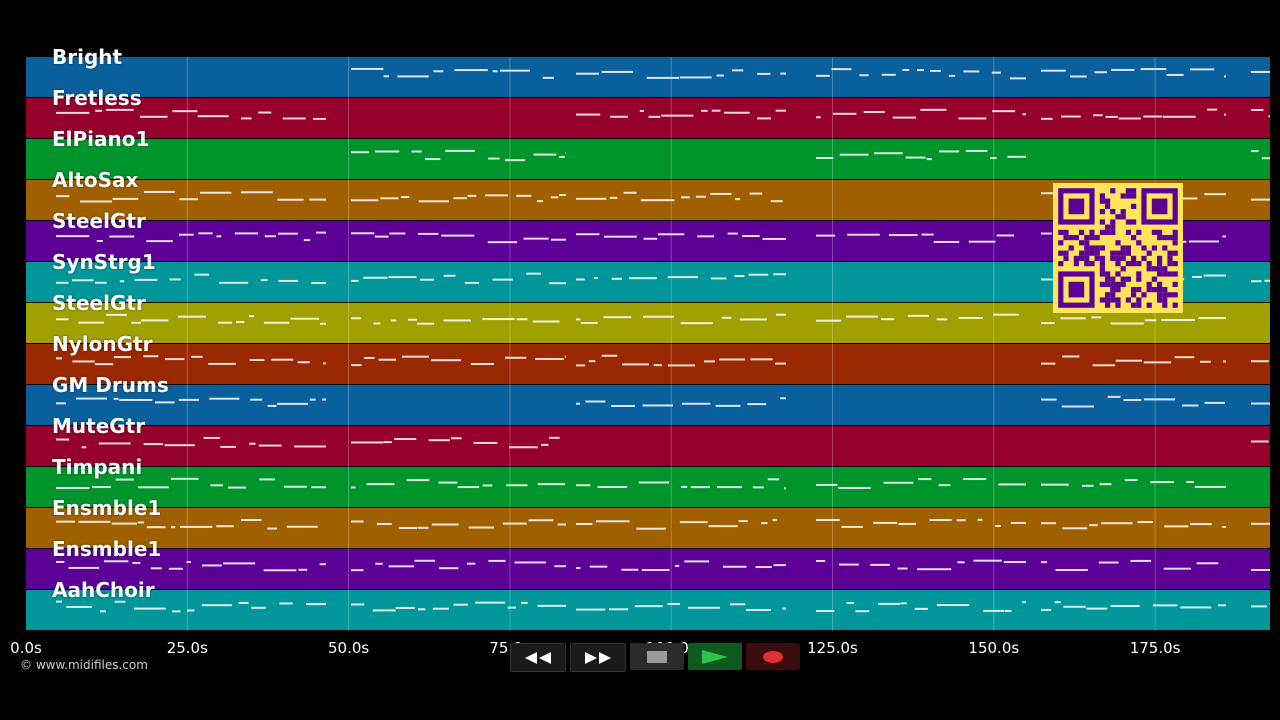  Describe the element at coordinates (994, 648) in the screenshot. I see `time-tick-label: 150.0s` at that location.